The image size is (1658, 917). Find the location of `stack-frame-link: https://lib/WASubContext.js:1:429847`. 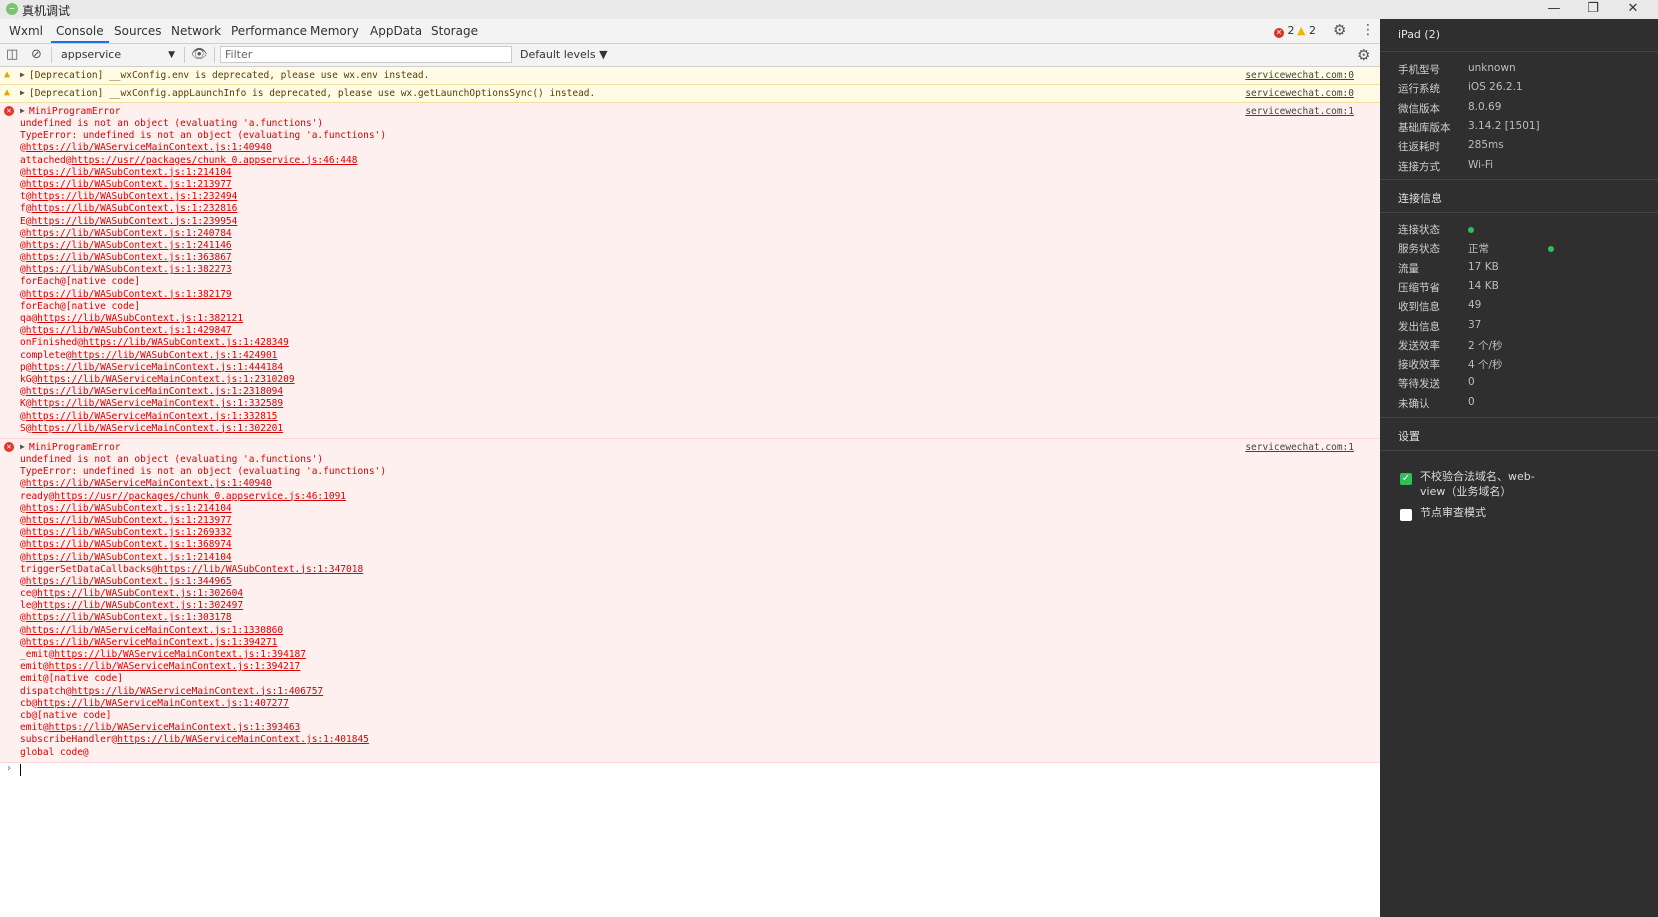

stack-frame-link: https://lib/WASubContext.js:1:429847 is located at coordinates (129, 330).